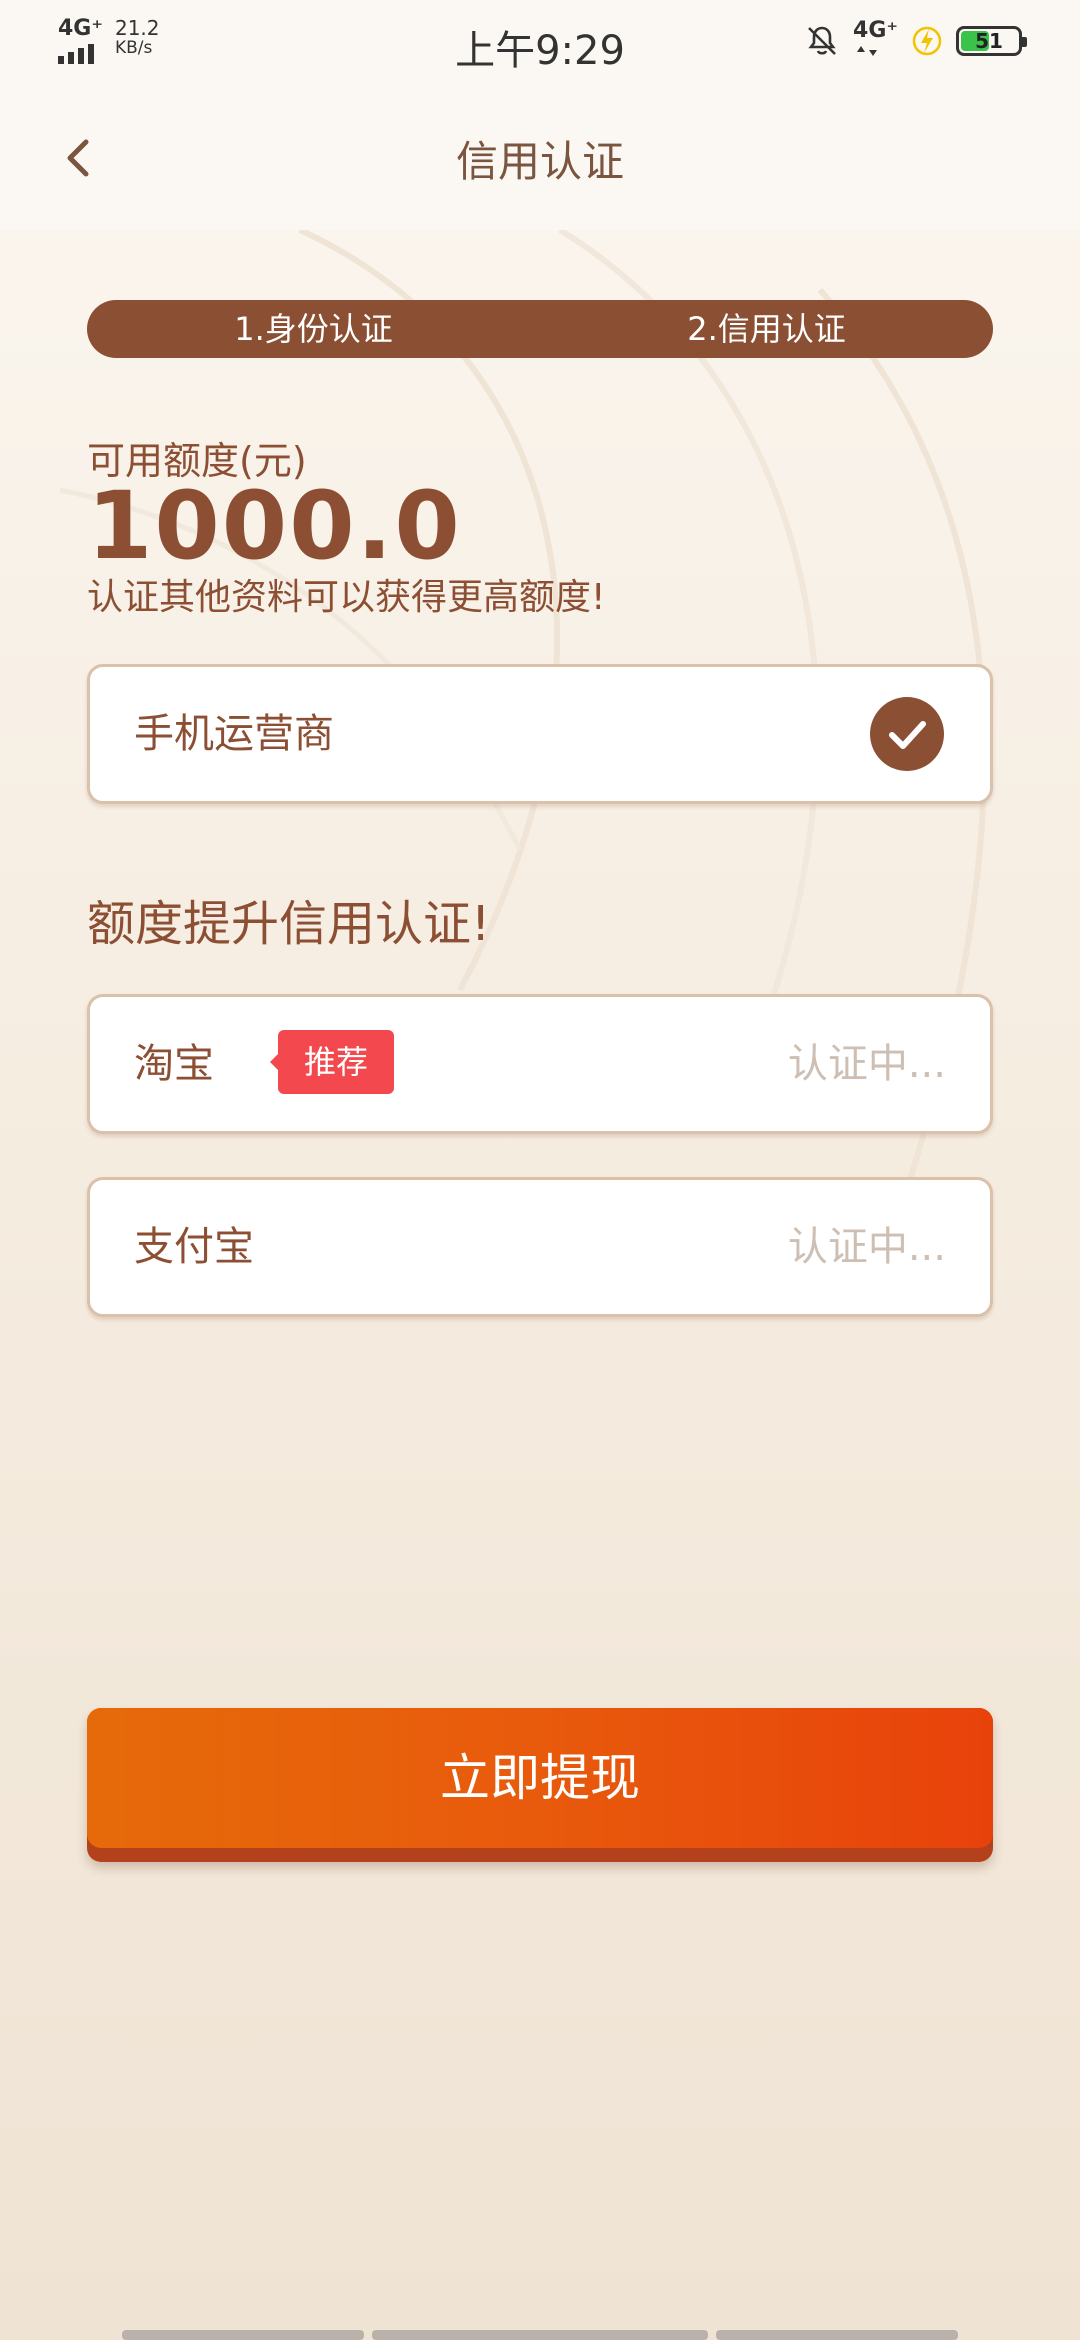  What do you see at coordinates (540, 42) in the screenshot?
I see `status-bar: 4G⁺ 21.2 KB/s 上午9:29 4G⁺ 51` at bounding box center [540, 42].